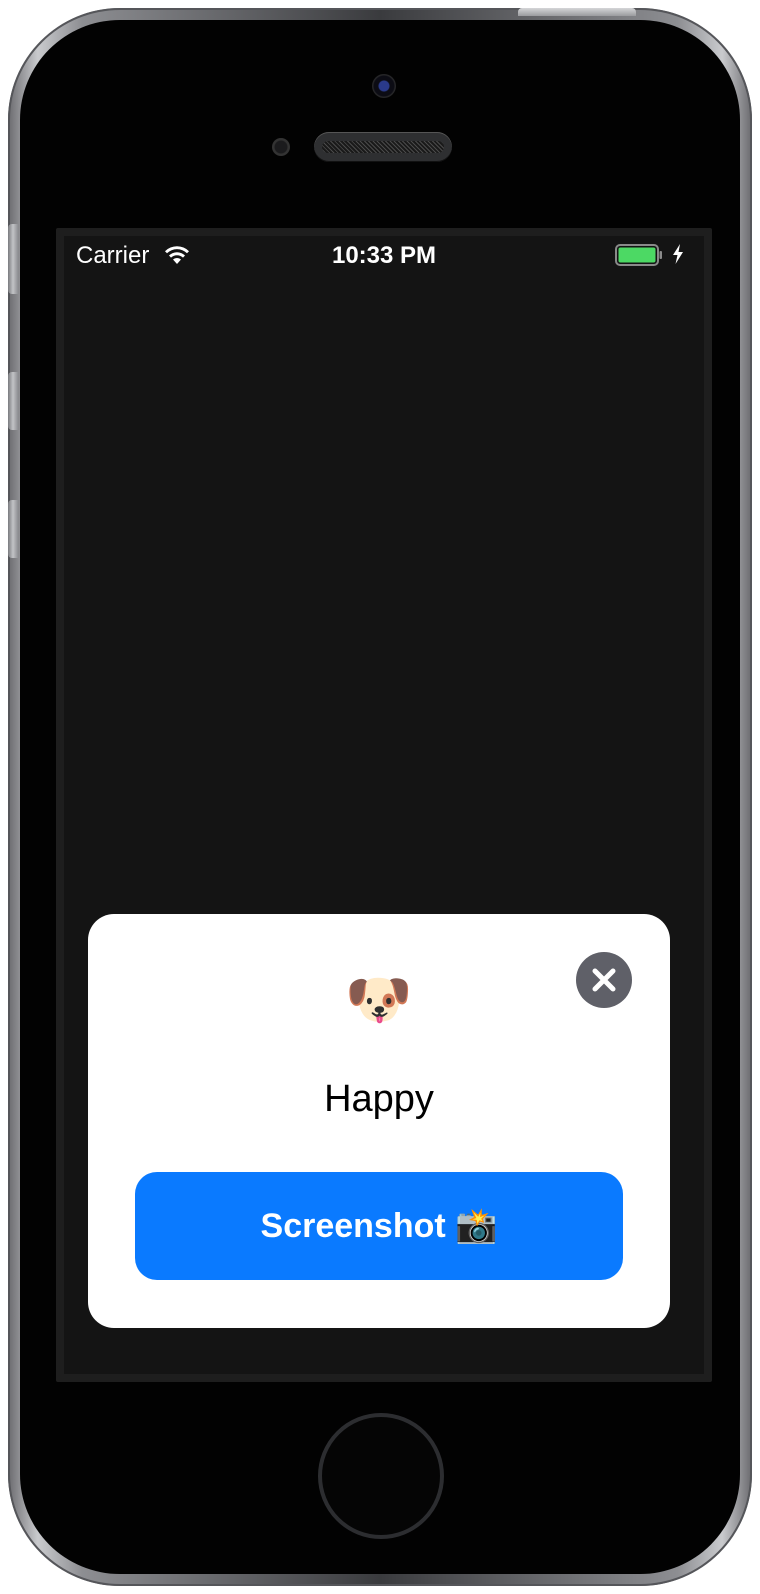  I want to click on status-time: 10:33 PM, so click(384, 255).